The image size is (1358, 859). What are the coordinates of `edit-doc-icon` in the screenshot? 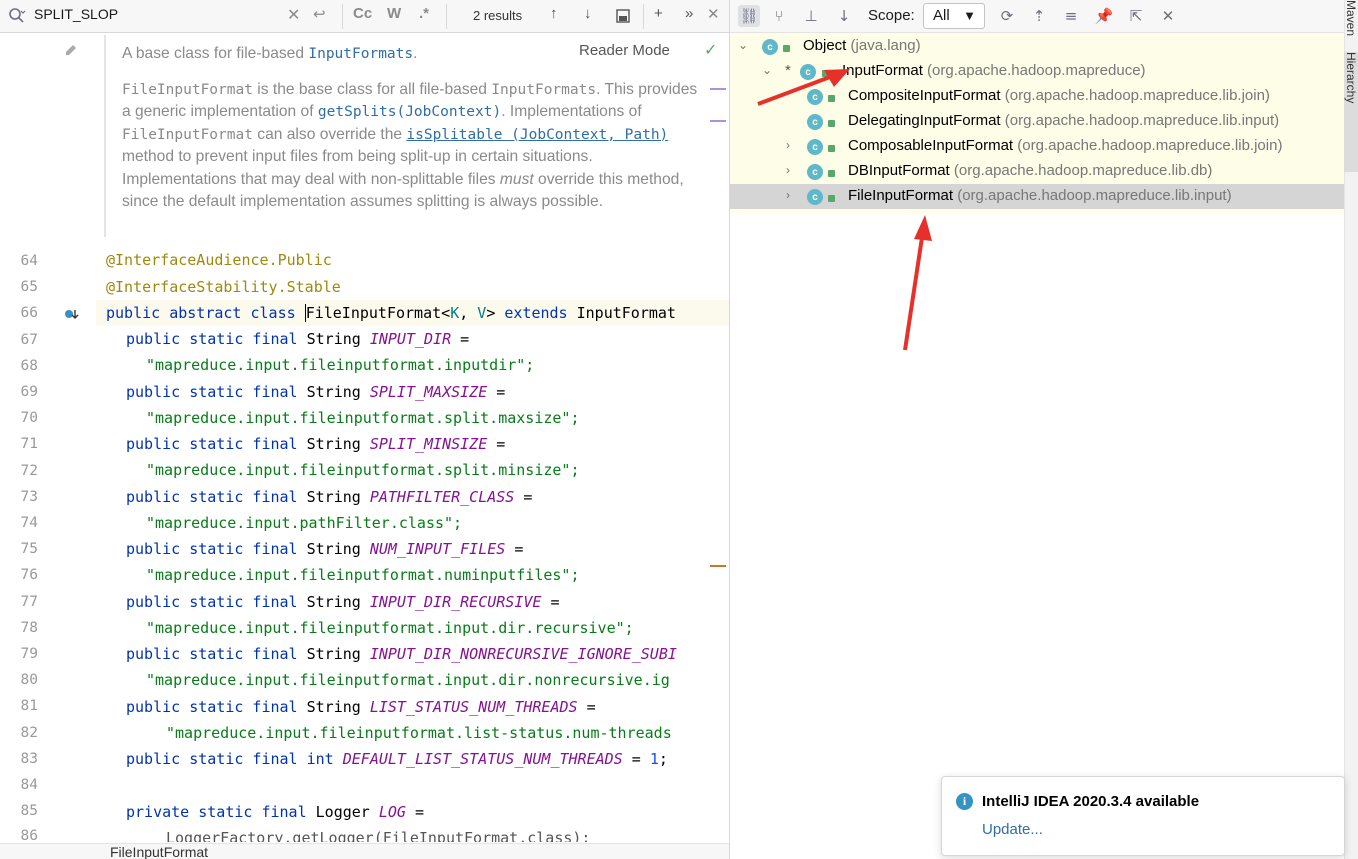 It's located at (71, 50).